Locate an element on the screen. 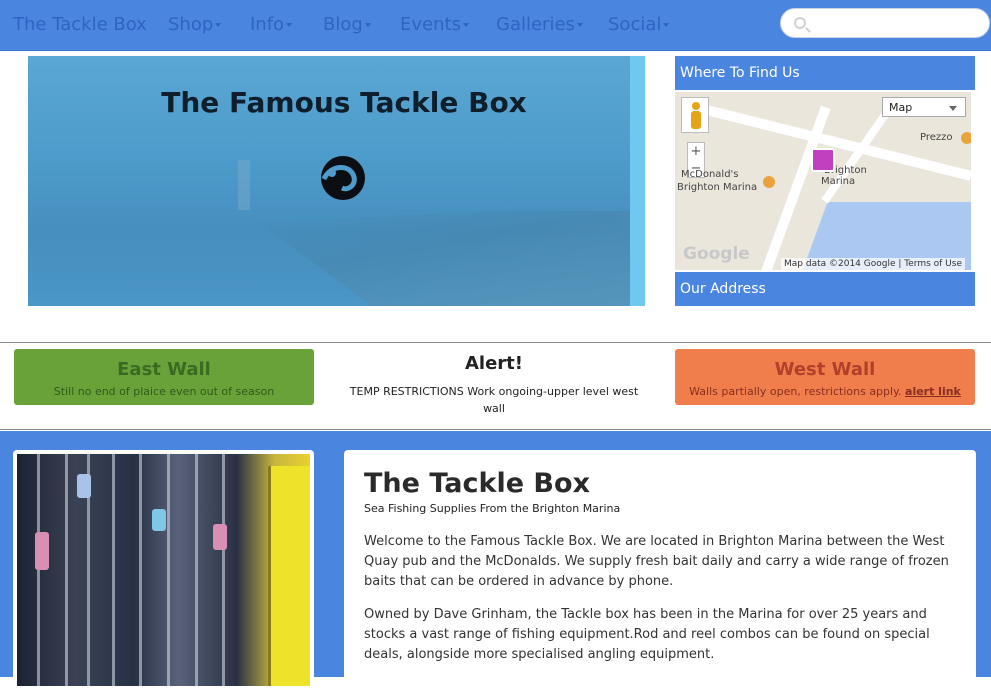  nav-social-label: Social is located at coordinates (635, 24).